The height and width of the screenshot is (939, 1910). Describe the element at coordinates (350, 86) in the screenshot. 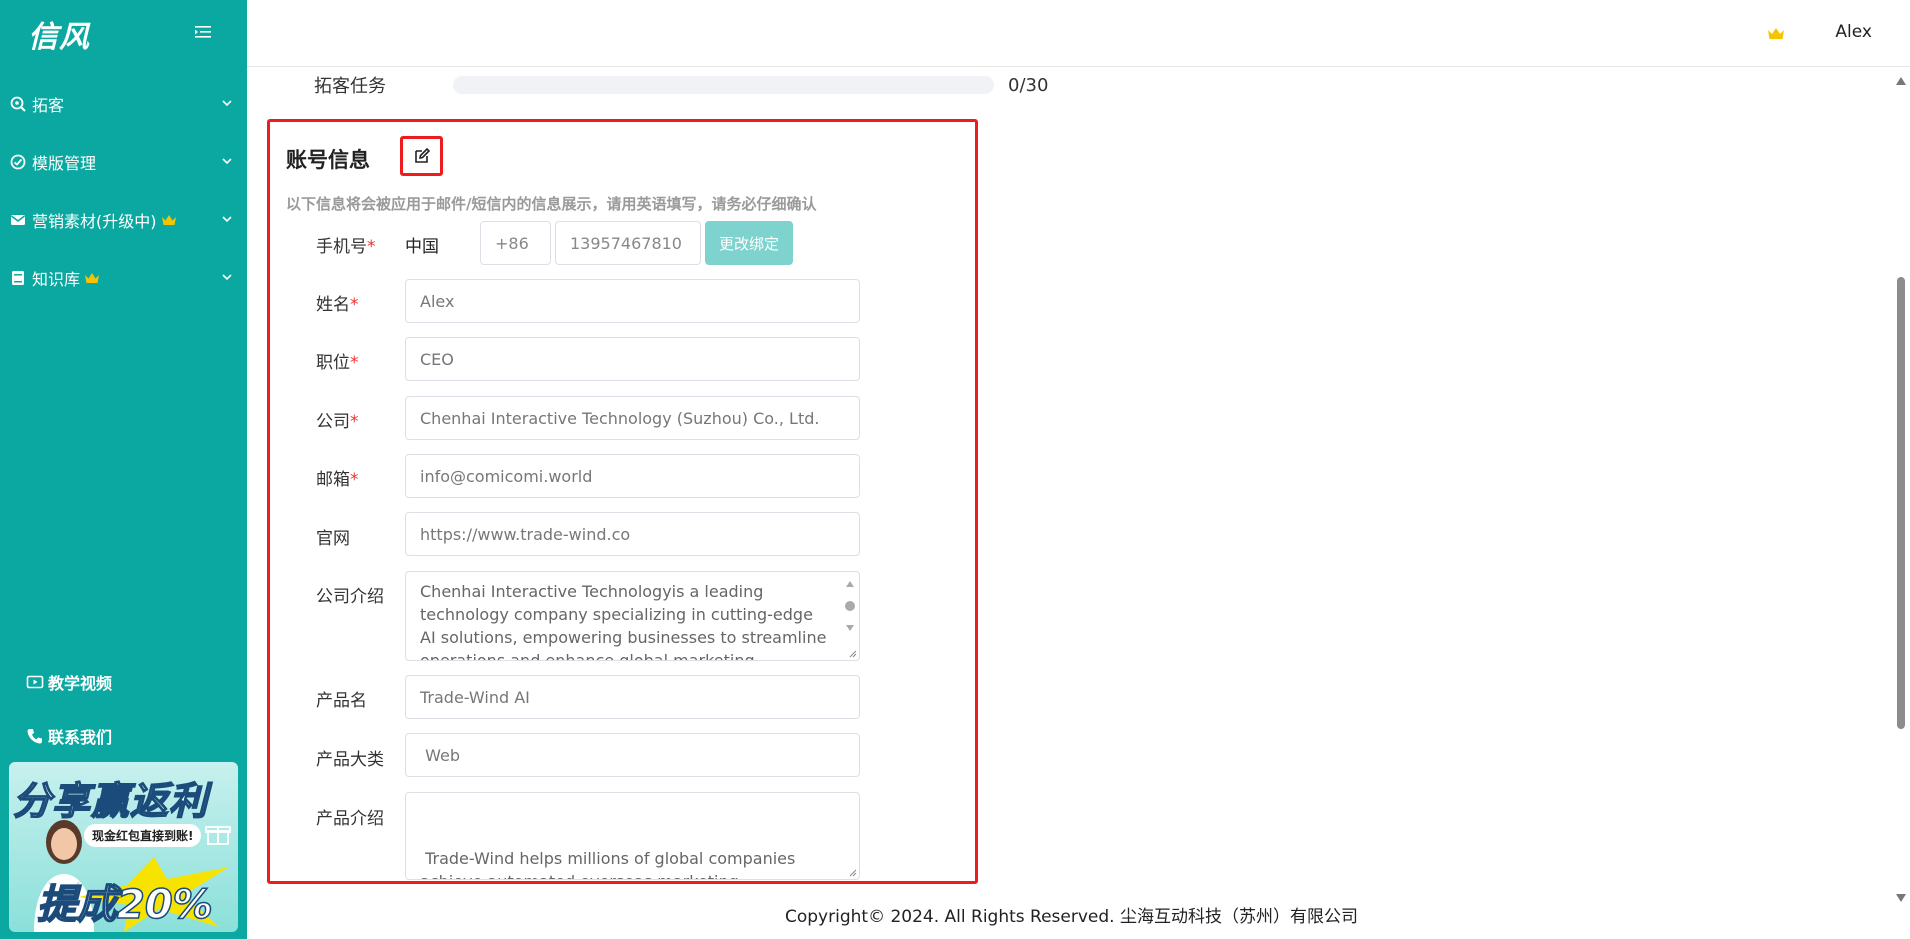

I see `task-label: 拓客任务` at that location.